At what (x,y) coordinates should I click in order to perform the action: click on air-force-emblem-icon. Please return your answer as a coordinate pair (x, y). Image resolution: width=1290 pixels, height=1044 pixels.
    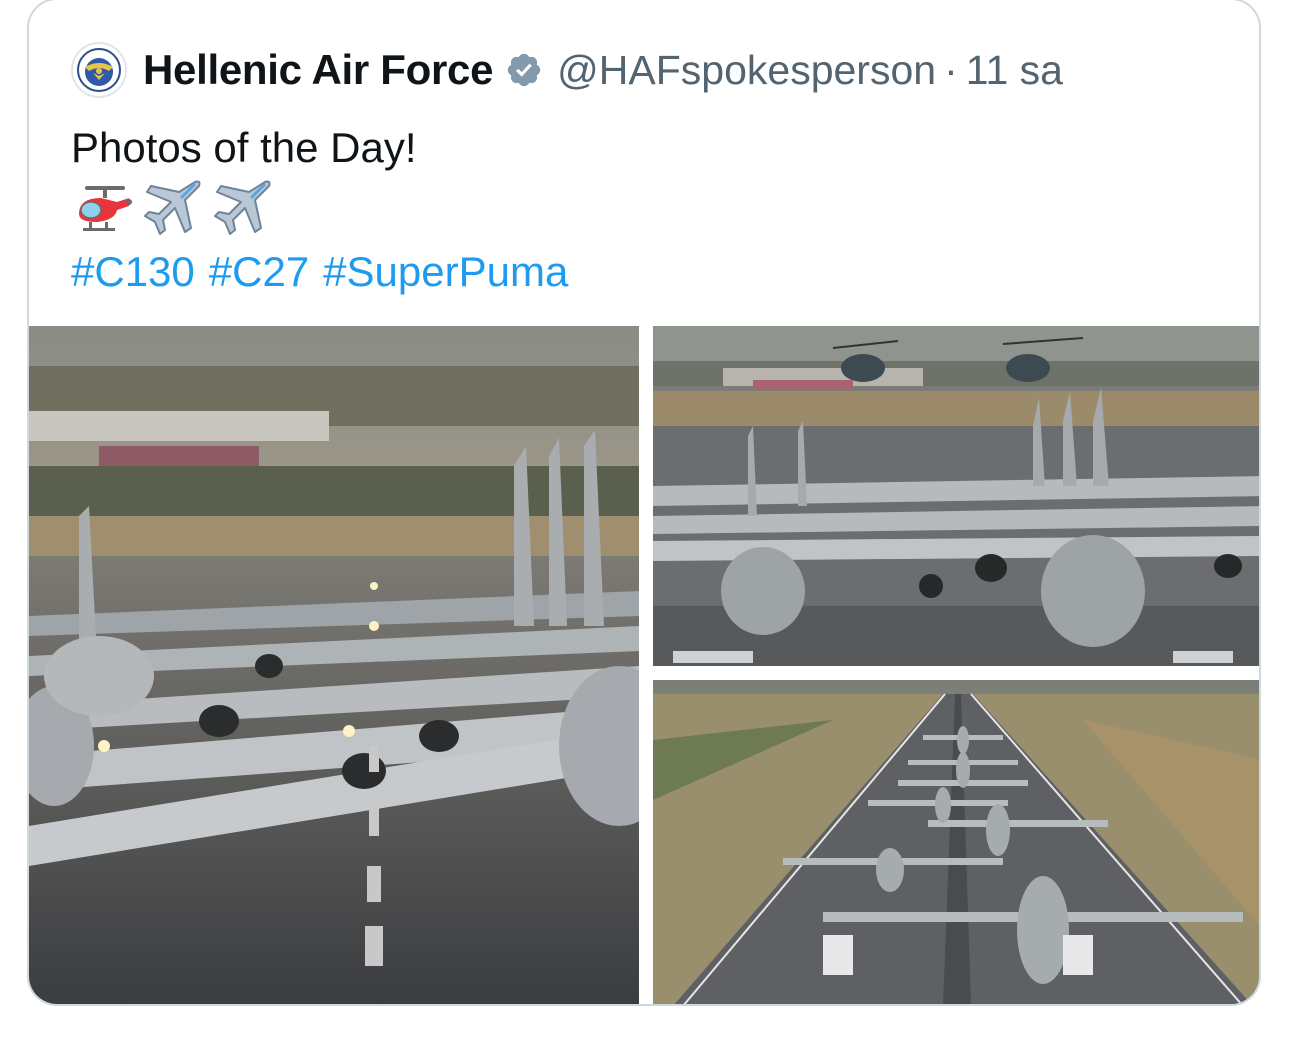
    Looking at the image, I should click on (99, 70).